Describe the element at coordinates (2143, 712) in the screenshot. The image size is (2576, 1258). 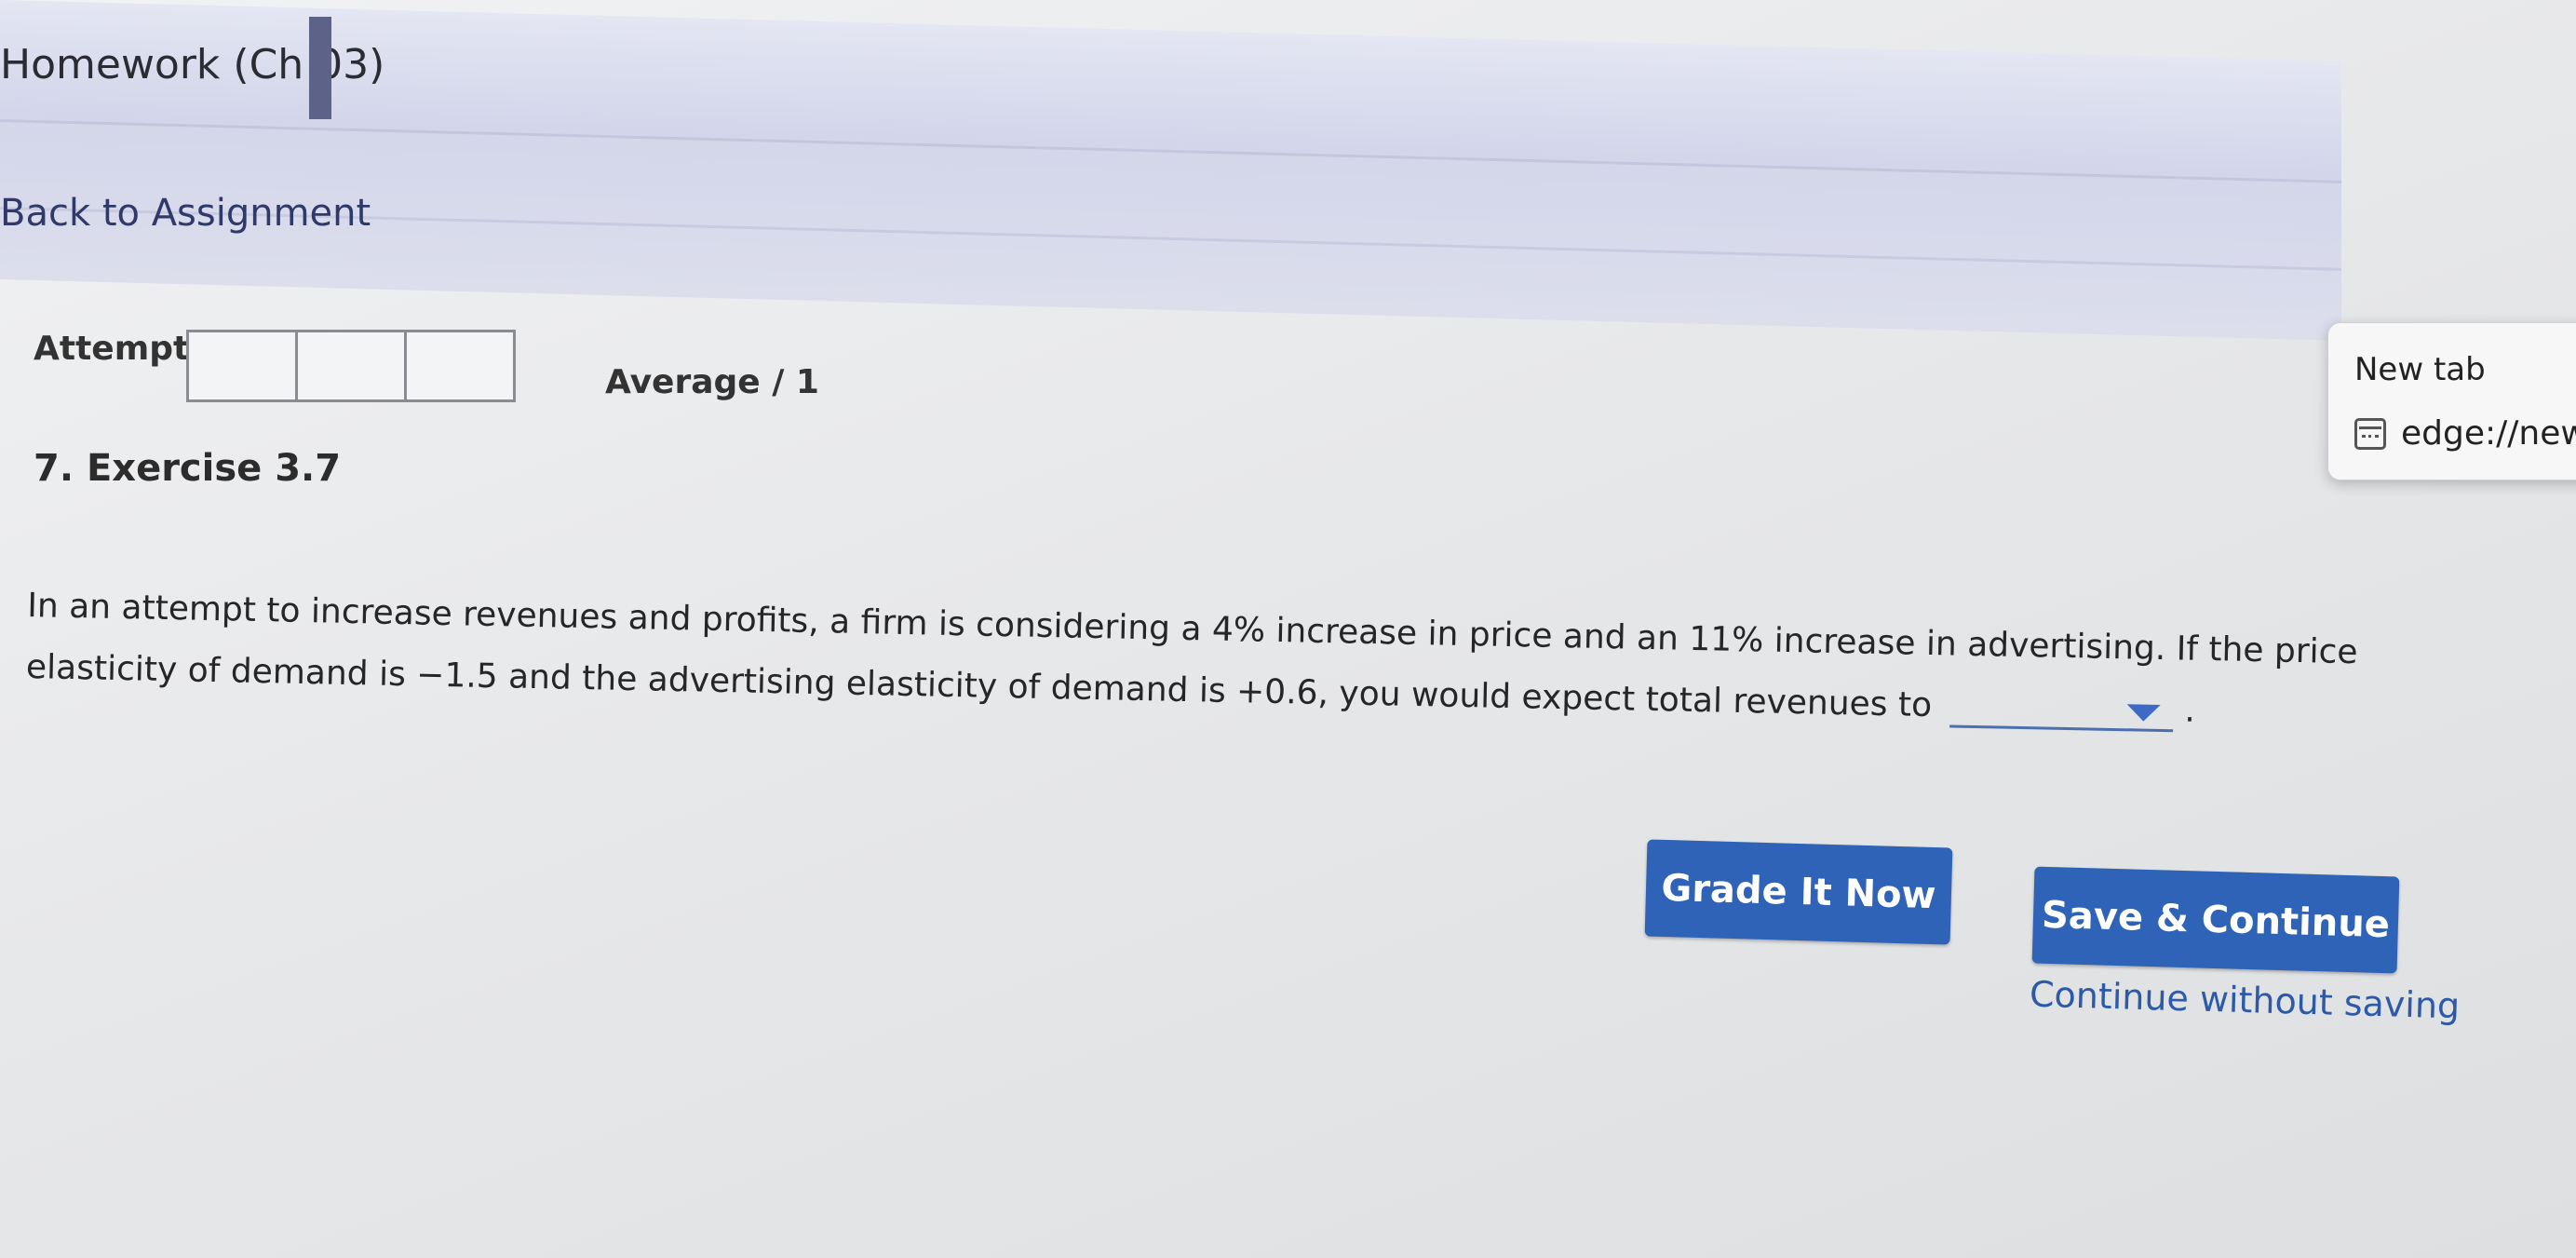
I see `caret-down-icon` at that location.